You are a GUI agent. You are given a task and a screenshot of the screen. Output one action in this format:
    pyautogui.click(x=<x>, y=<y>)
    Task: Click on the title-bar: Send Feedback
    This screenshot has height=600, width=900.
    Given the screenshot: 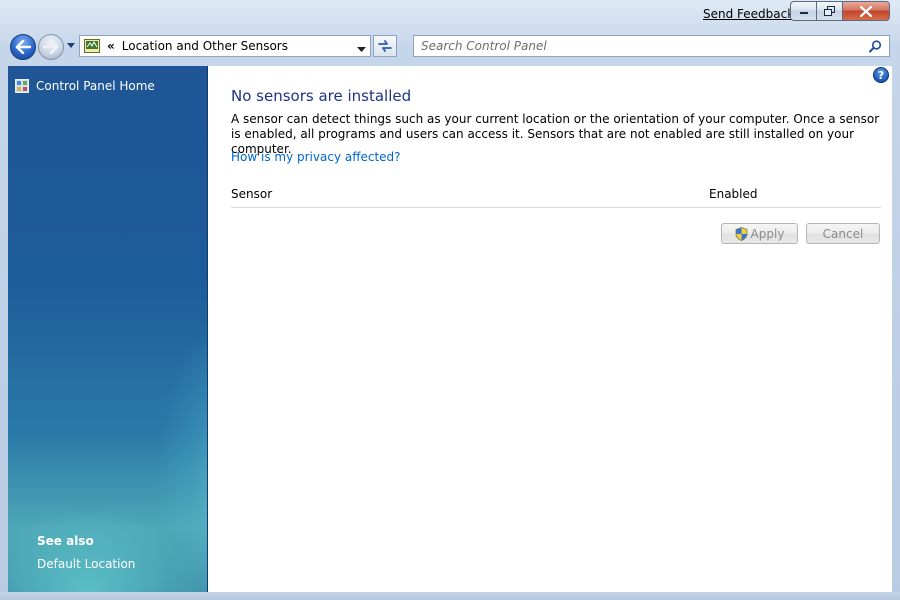 What is the action you would take?
    pyautogui.click(x=450, y=15)
    